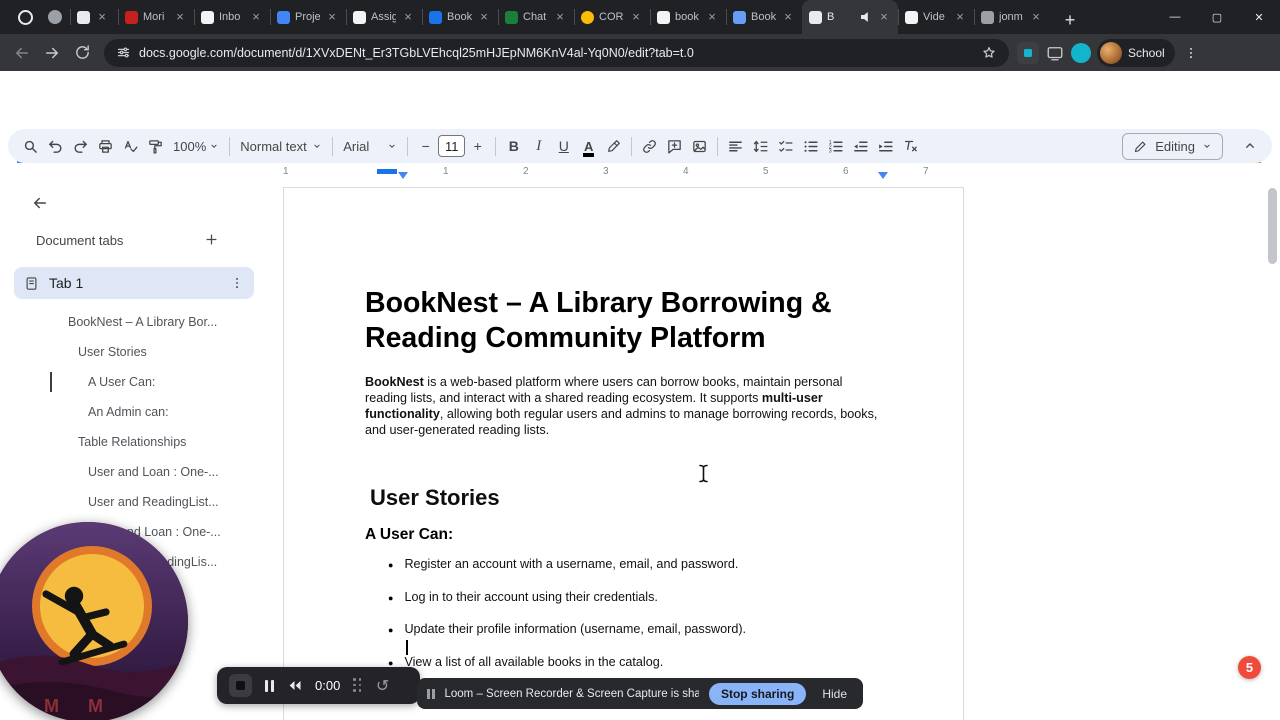 This screenshot has height=720, width=1280. What do you see at coordinates (130, 146) in the screenshot?
I see `spellcheck-icon` at bounding box center [130, 146].